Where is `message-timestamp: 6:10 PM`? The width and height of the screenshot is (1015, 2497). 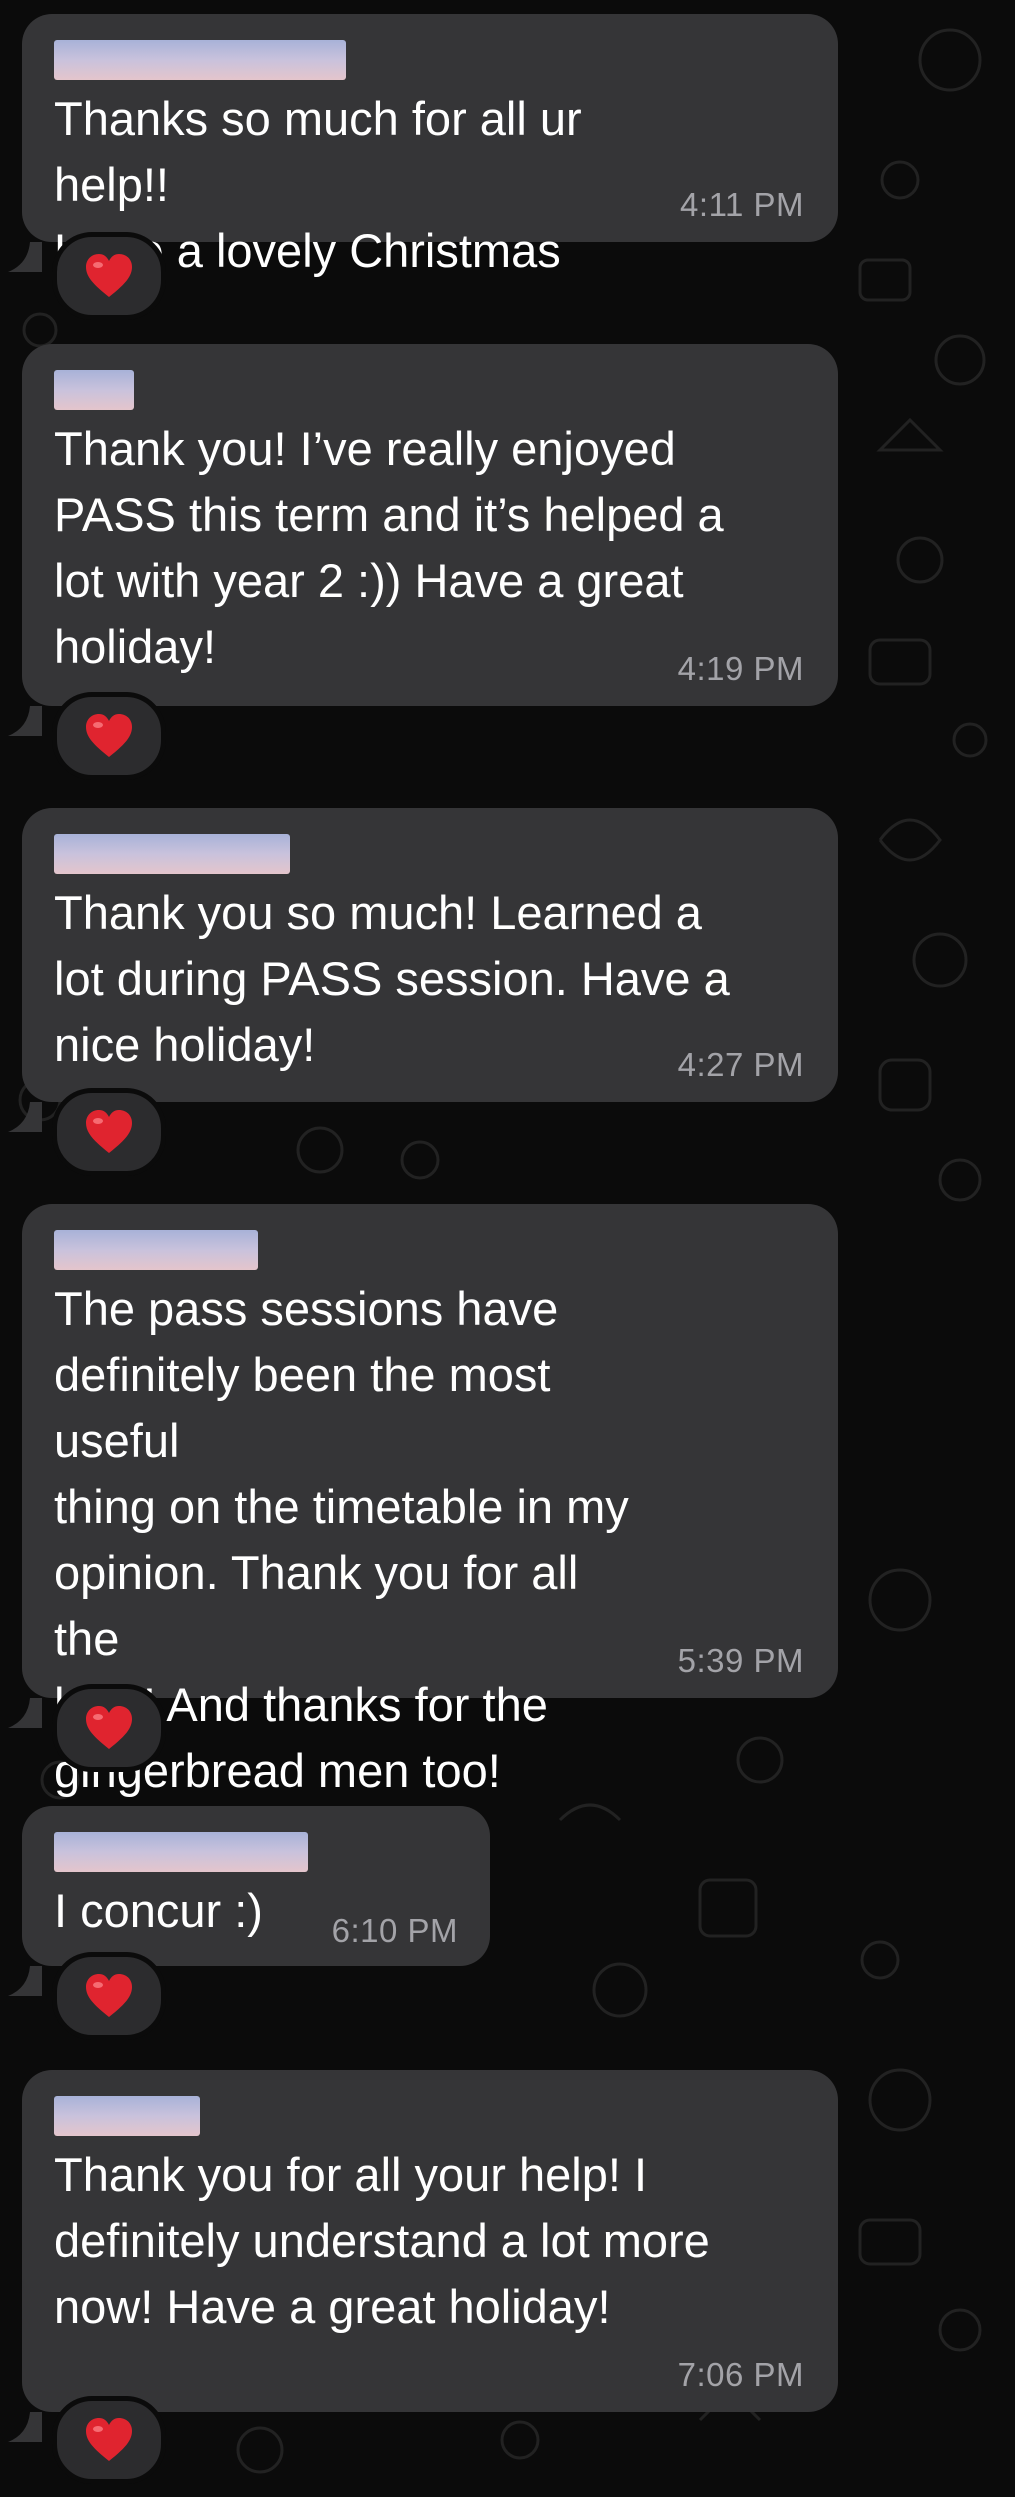
message-timestamp: 6:10 PM is located at coordinates (394, 1930).